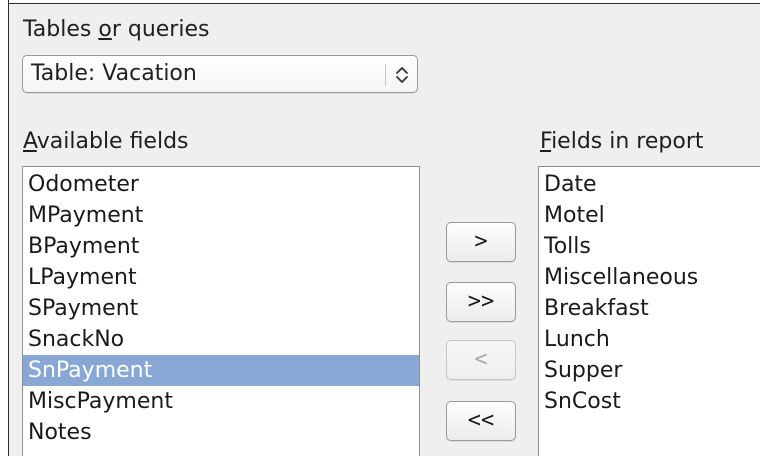  Describe the element at coordinates (114, 73) in the screenshot. I see `tables-or-queries-selected-value: Table: Vacation` at that location.